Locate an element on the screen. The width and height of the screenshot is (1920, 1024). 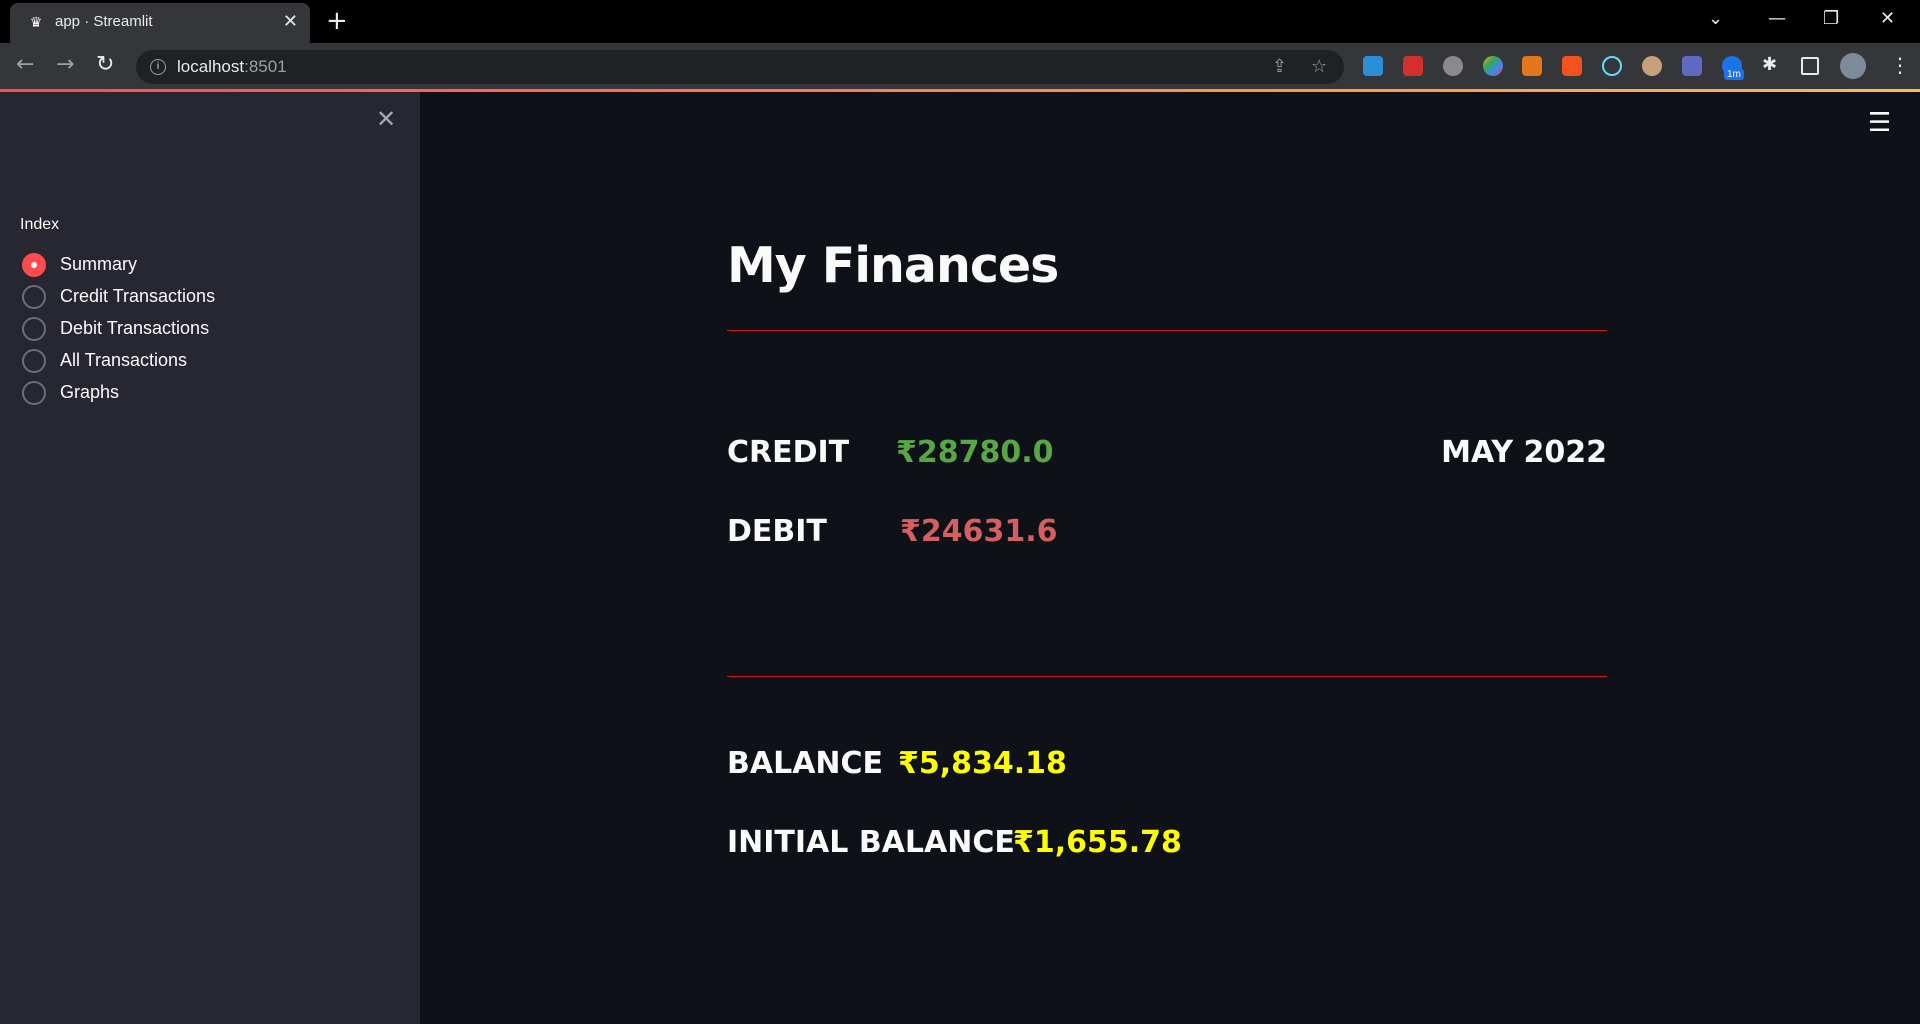
extension-dots-icon is located at coordinates (1493, 66).